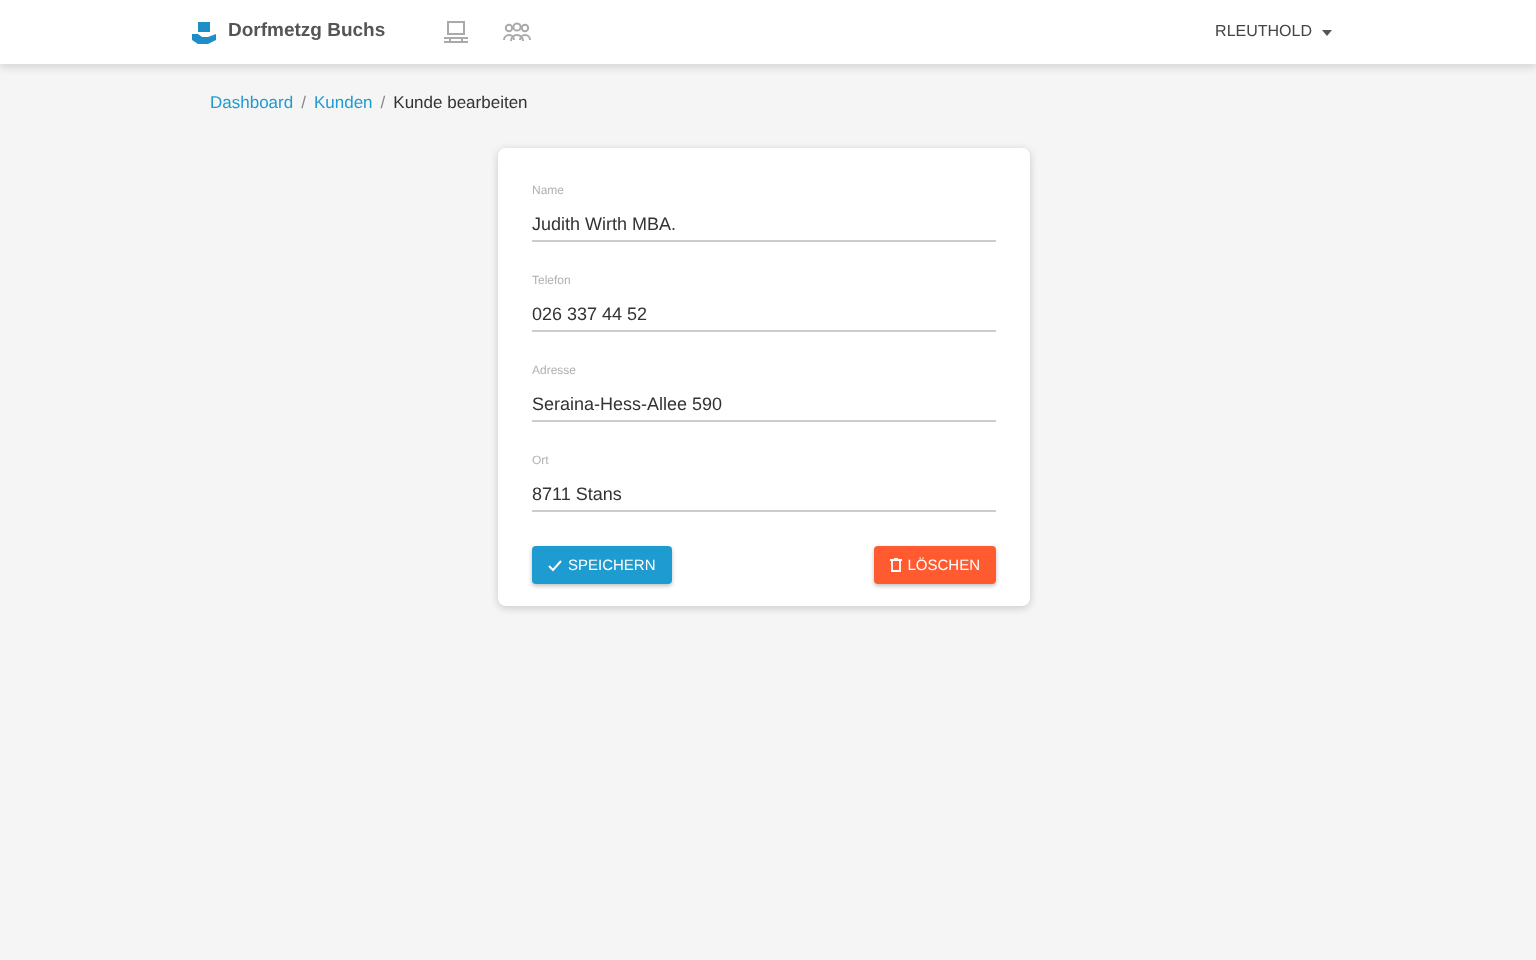 The image size is (1536, 960). I want to click on text-field: Judith Wirth MBA., so click(764, 224).